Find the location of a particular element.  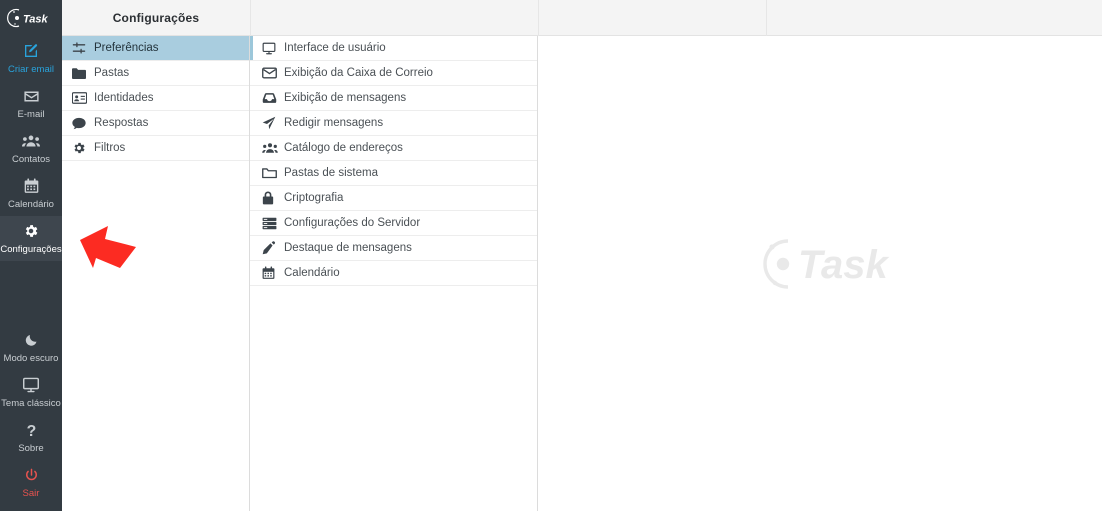

idcard-icon is located at coordinates (83, 98).